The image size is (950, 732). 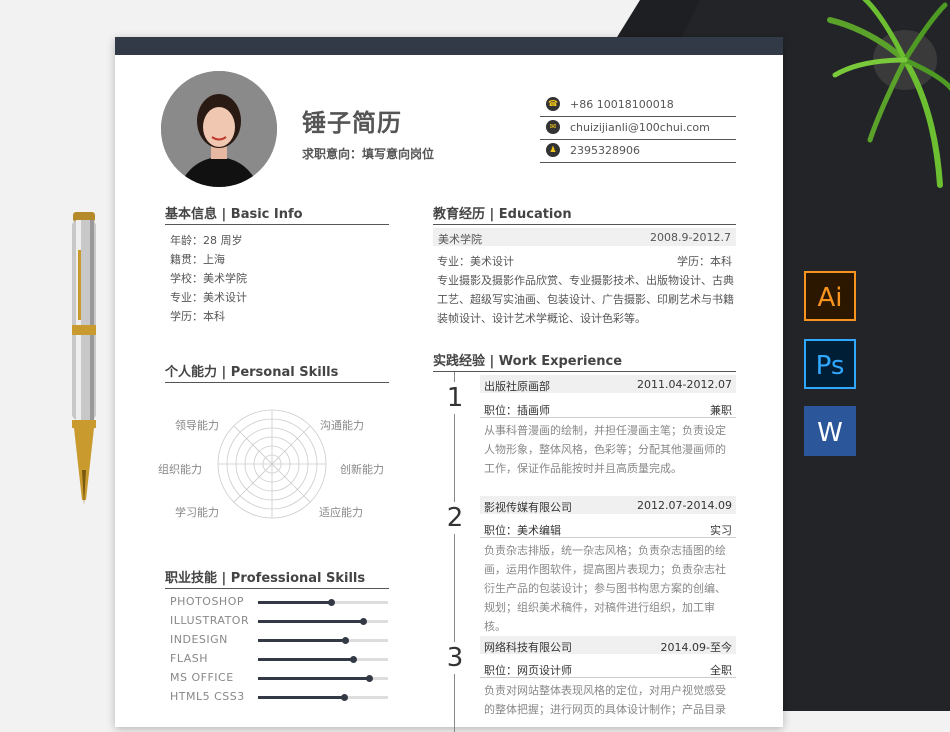 What do you see at coordinates (197, 425) in the screenshot?
I see `radar-label-leadership: 领导能力` at bounding box center [197, 425].